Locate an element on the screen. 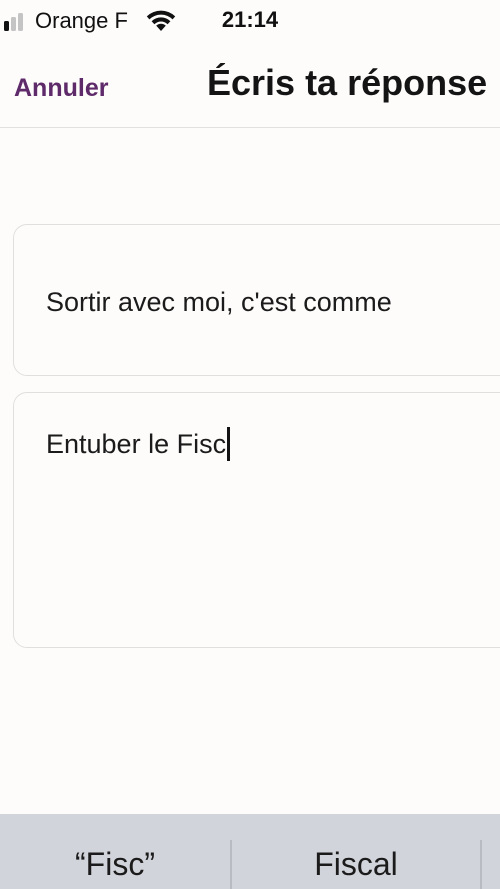 This screenshot has width=500, height=889. status-time: 21:14 is located at coordinates (250, 19).